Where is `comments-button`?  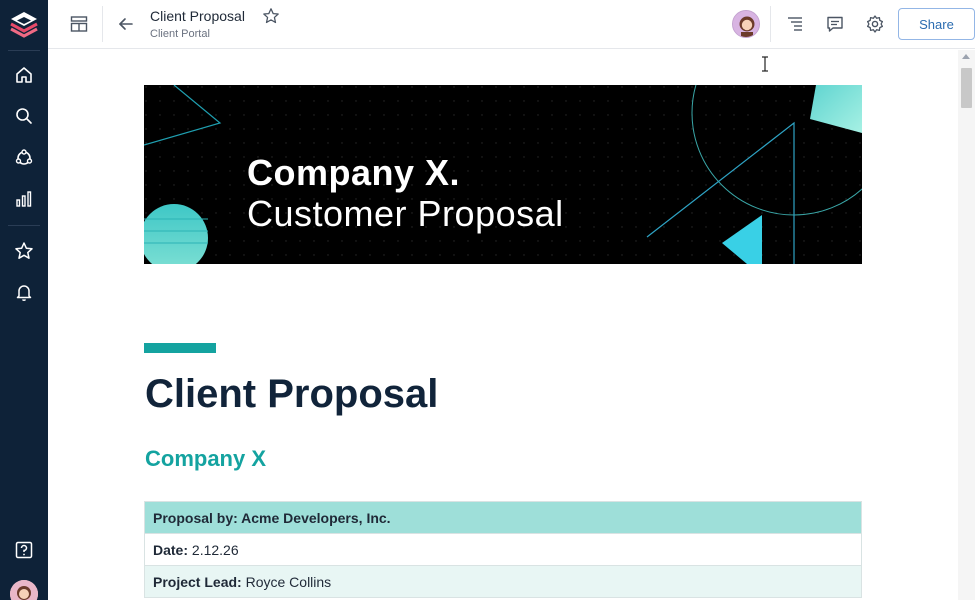 comments-button is located at coordinates (835, 24).